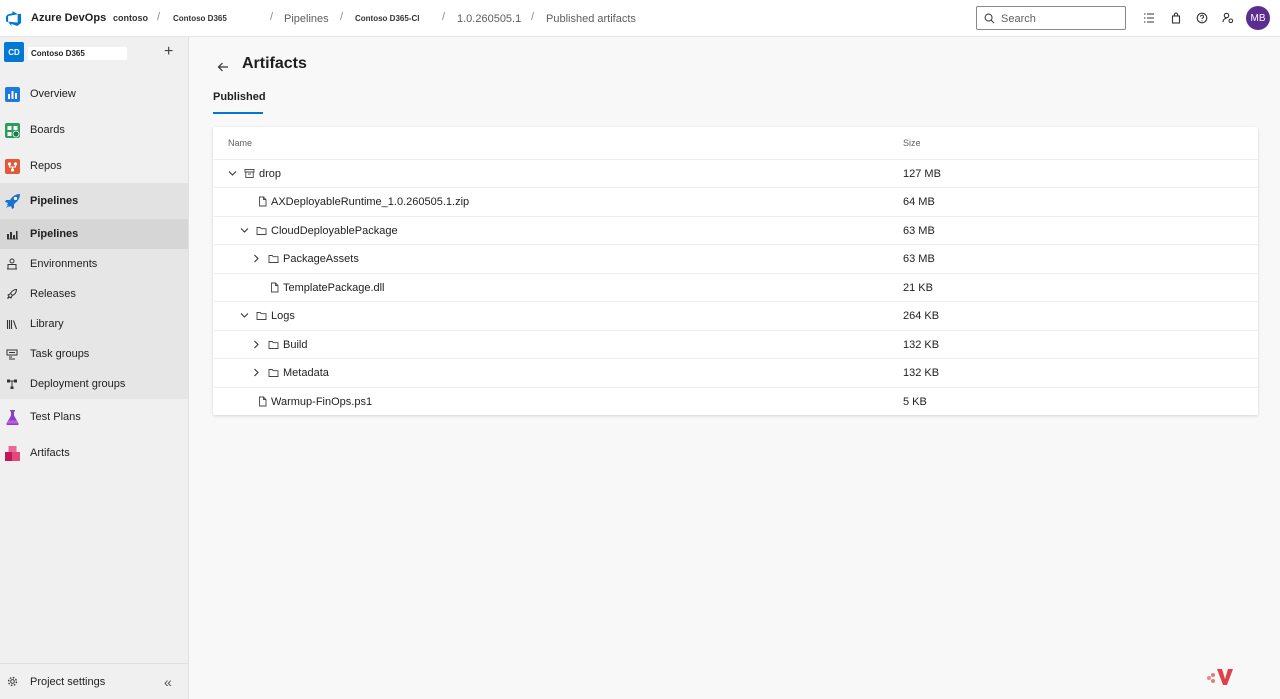 The height and width of the screenshot is (699, 1280). I want to click on search-box, so click(1051, 18).